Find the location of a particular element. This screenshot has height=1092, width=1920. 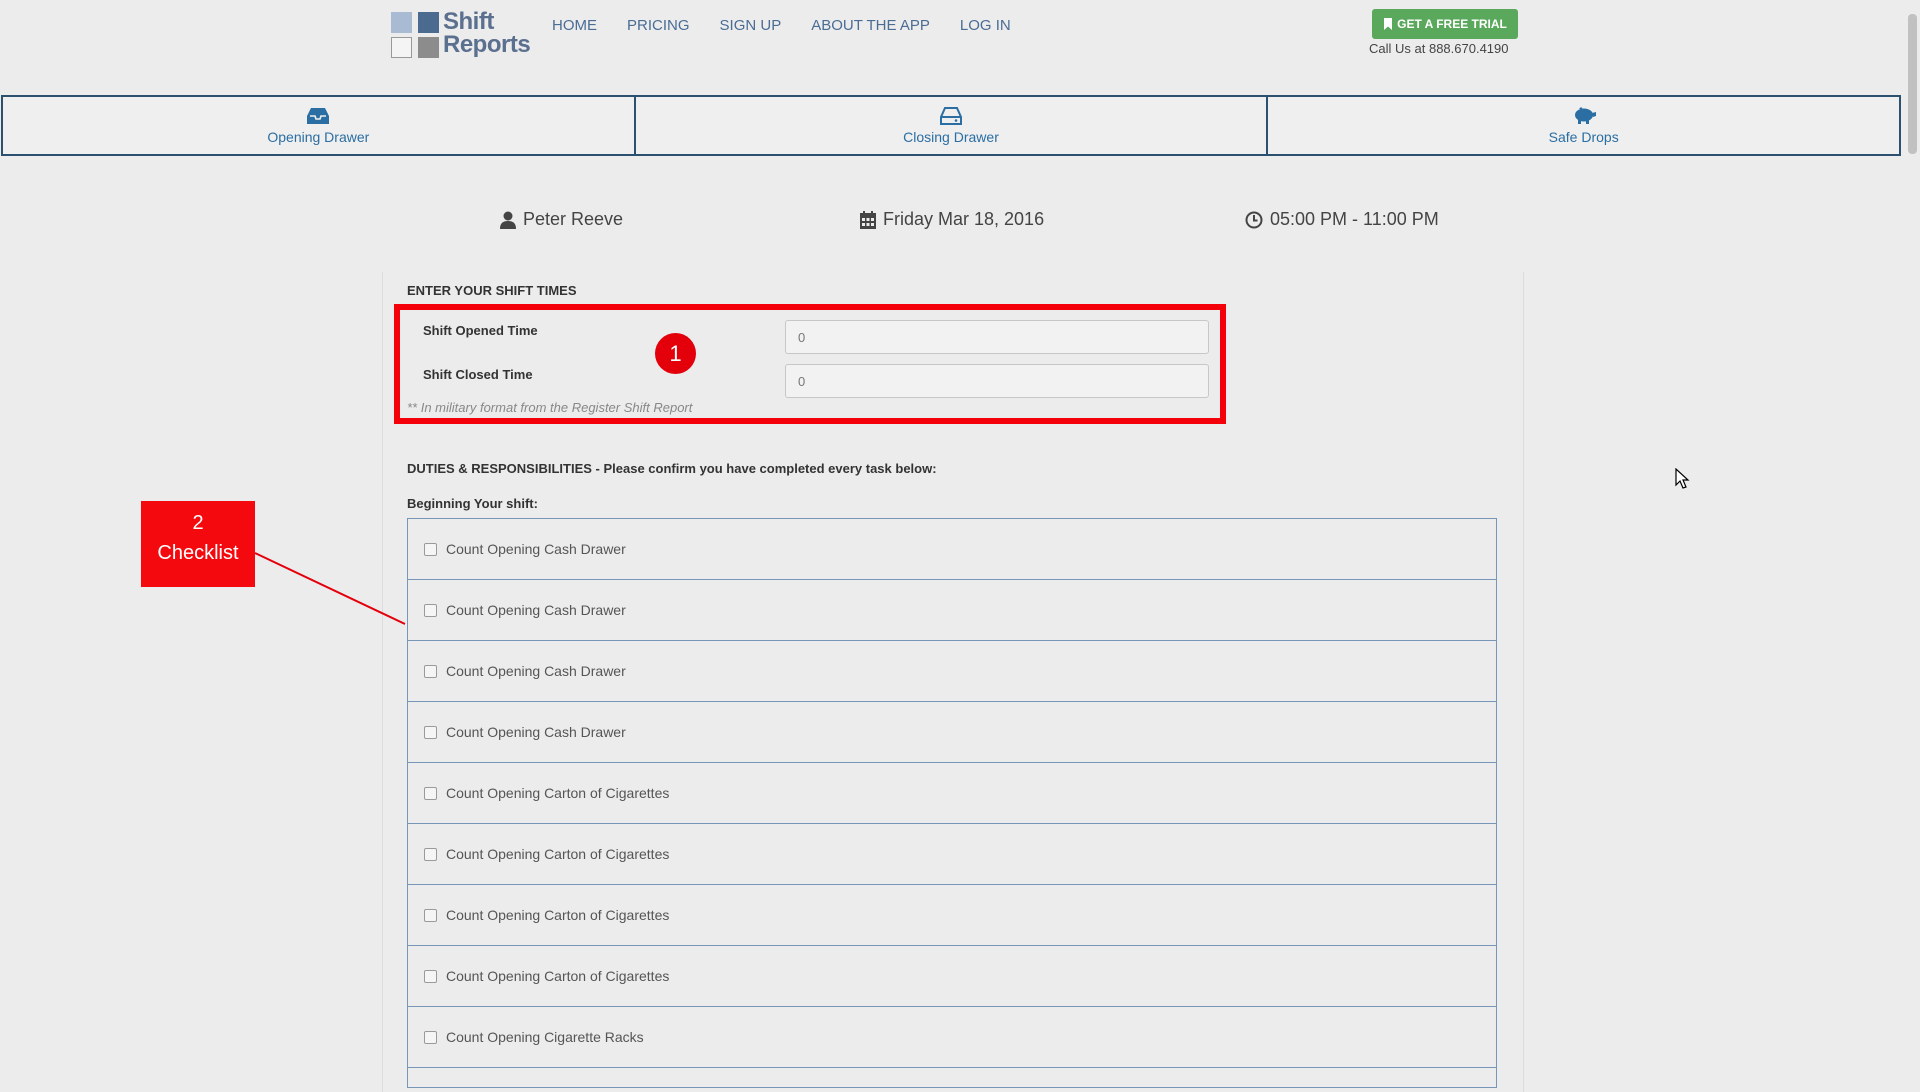

mouse-cursor-icon is located at coordinates (1682, 478).